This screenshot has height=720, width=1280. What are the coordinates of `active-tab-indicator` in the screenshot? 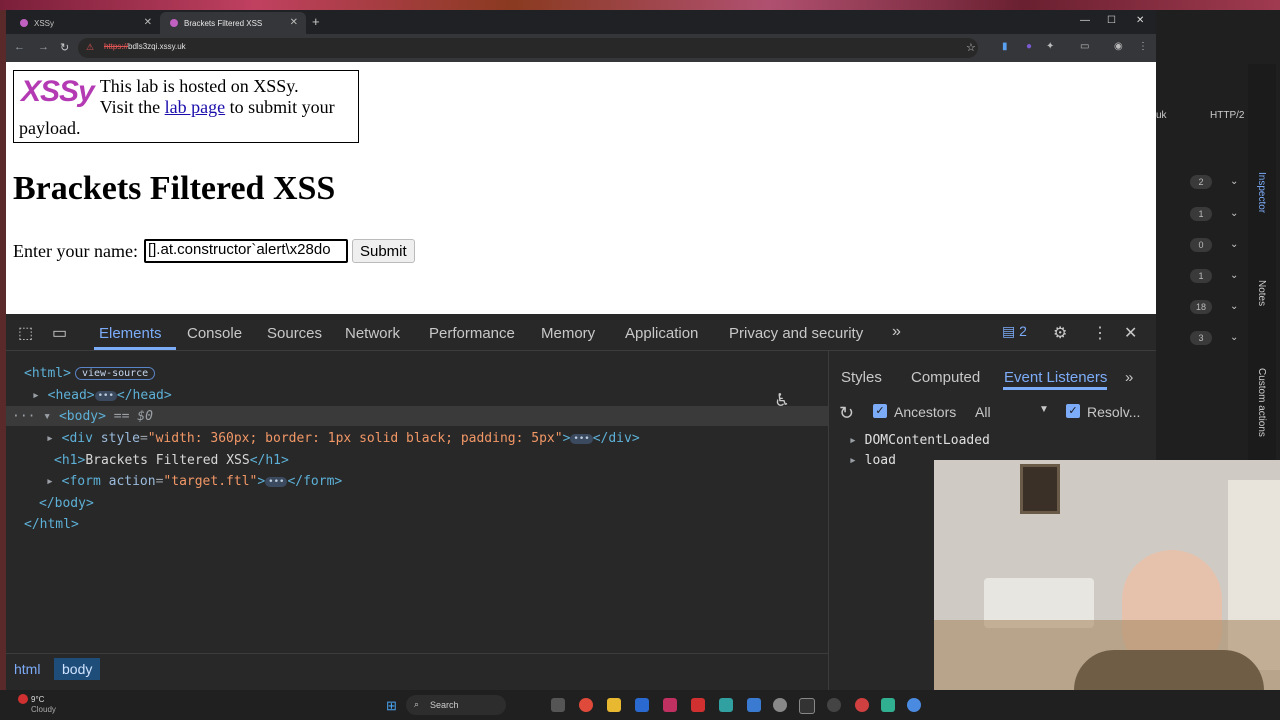 It's located at (135, 348).